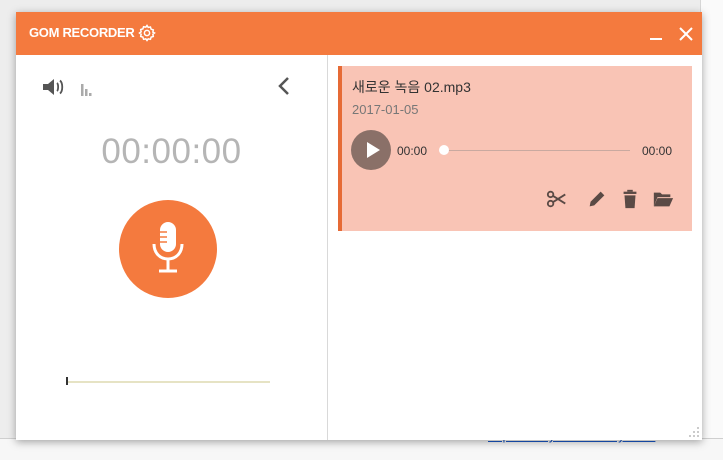 This screenshot has width=723, height=460. I want to click on level-bars-icon, so click(88, 89).